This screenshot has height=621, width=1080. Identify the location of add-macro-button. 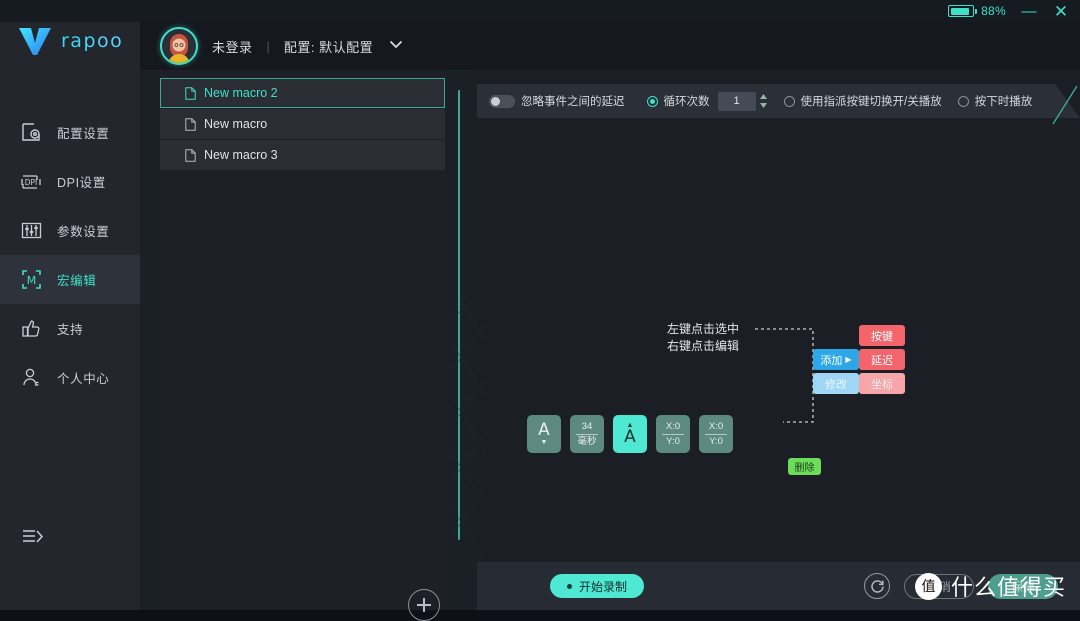
(424, 605).